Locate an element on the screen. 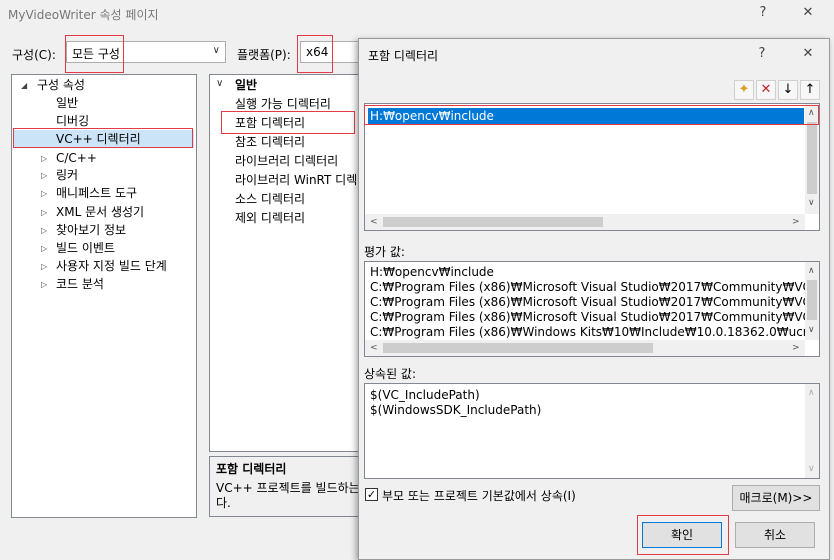 The image size is (834, 560). property-row: 제외 디렉터리 is located at coordinates (270, 218).